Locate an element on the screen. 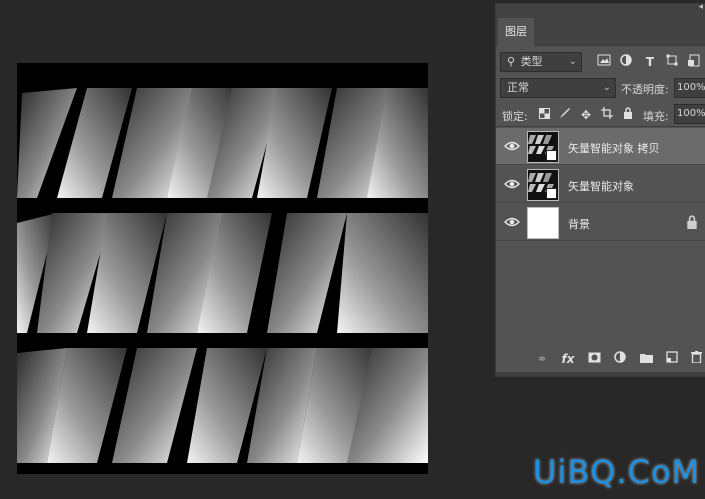  layer-name: 矢量智能对象 is located at coordinates (601, 186).